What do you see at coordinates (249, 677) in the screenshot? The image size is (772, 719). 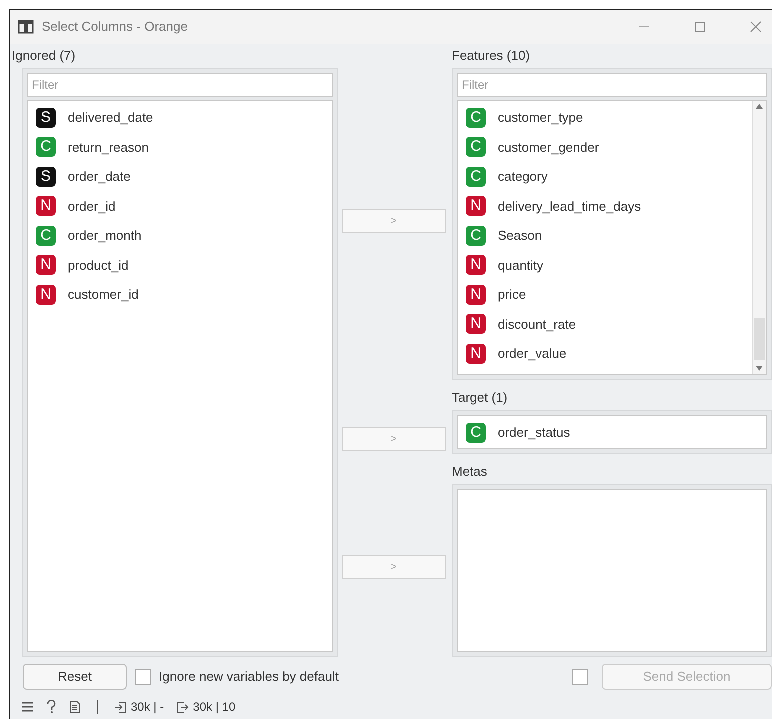 I see `checkbox-label: Ignore new variables by default` at bounding box center [249, 677].